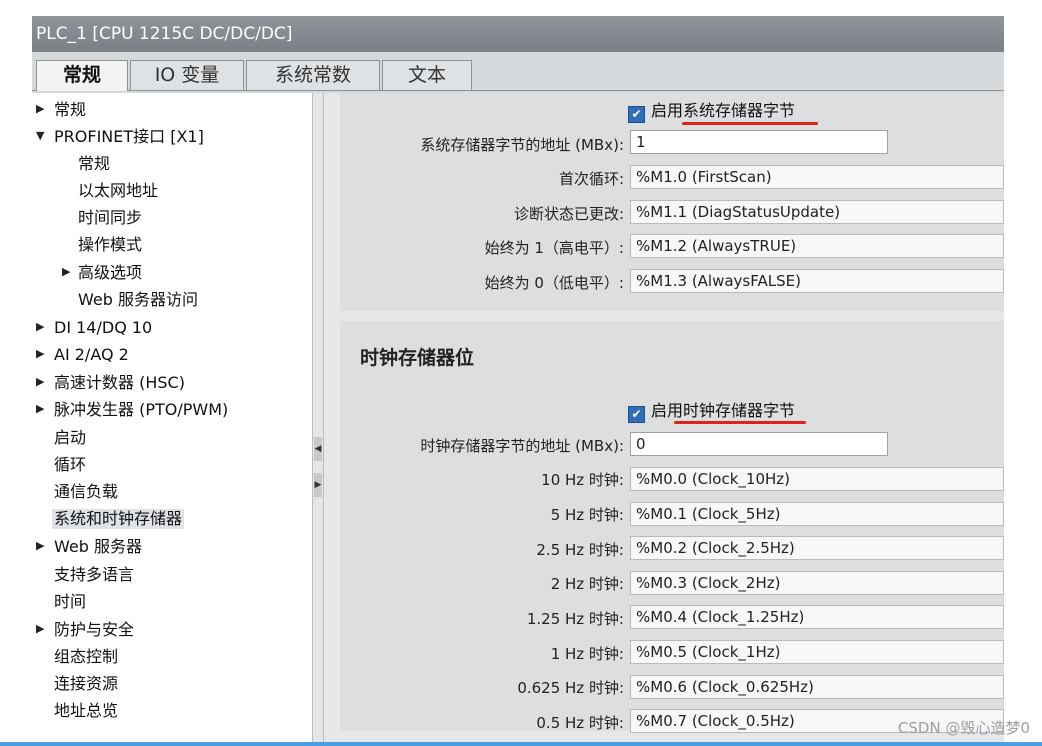 The height and width of the screenshot is (746, 1042). I want to click on tree-item-system-clock-memory: 系统和时钟存储器, so click(118, 519).